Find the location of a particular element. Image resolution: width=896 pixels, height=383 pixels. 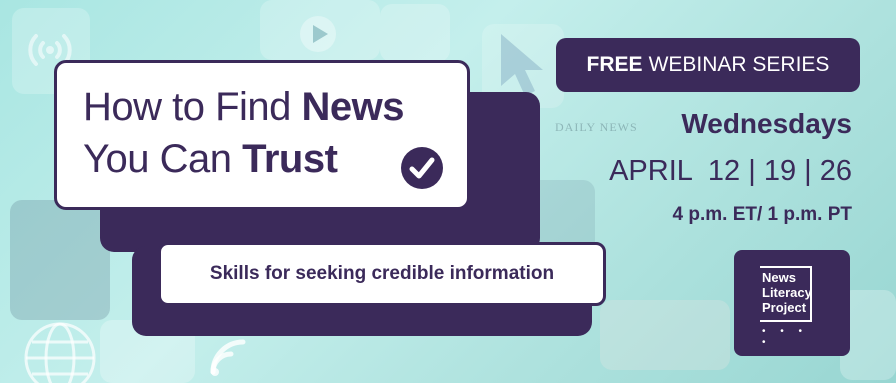

checkmark-icon is located at coordinates (422, 168).